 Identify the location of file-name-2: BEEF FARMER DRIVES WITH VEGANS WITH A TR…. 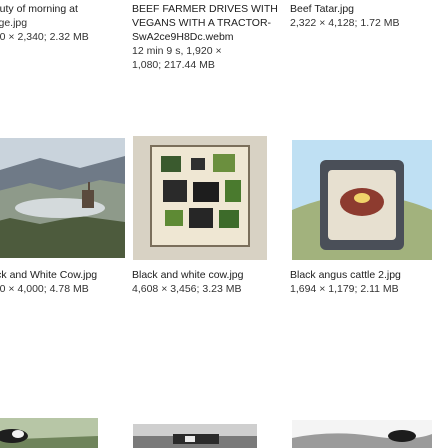
(206, 23).